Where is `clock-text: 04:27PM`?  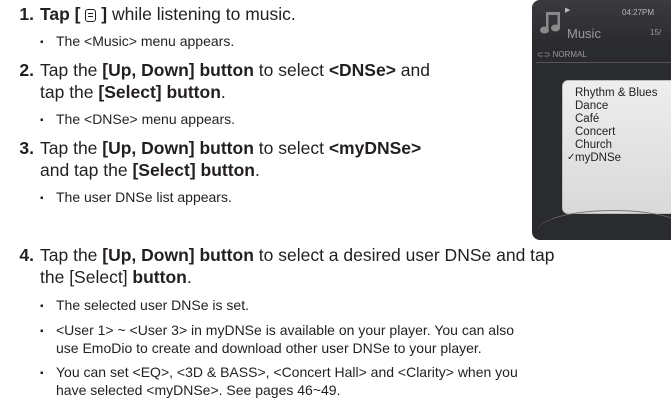 clock-text: 04:27PM is located at coordinates (638, 12).